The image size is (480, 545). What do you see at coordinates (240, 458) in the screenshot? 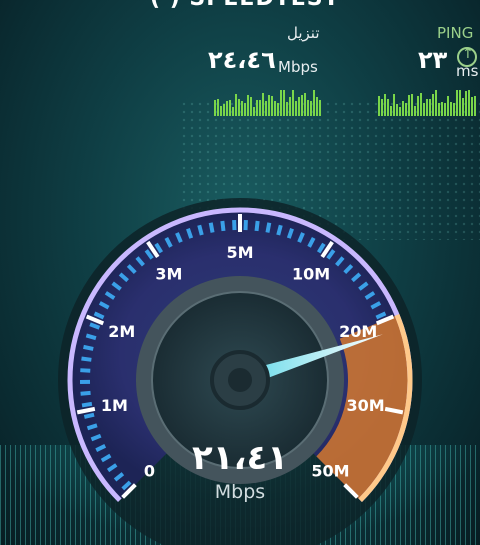
I see `current-speed: ٢١،٤١` at bounding box center [240, 458].